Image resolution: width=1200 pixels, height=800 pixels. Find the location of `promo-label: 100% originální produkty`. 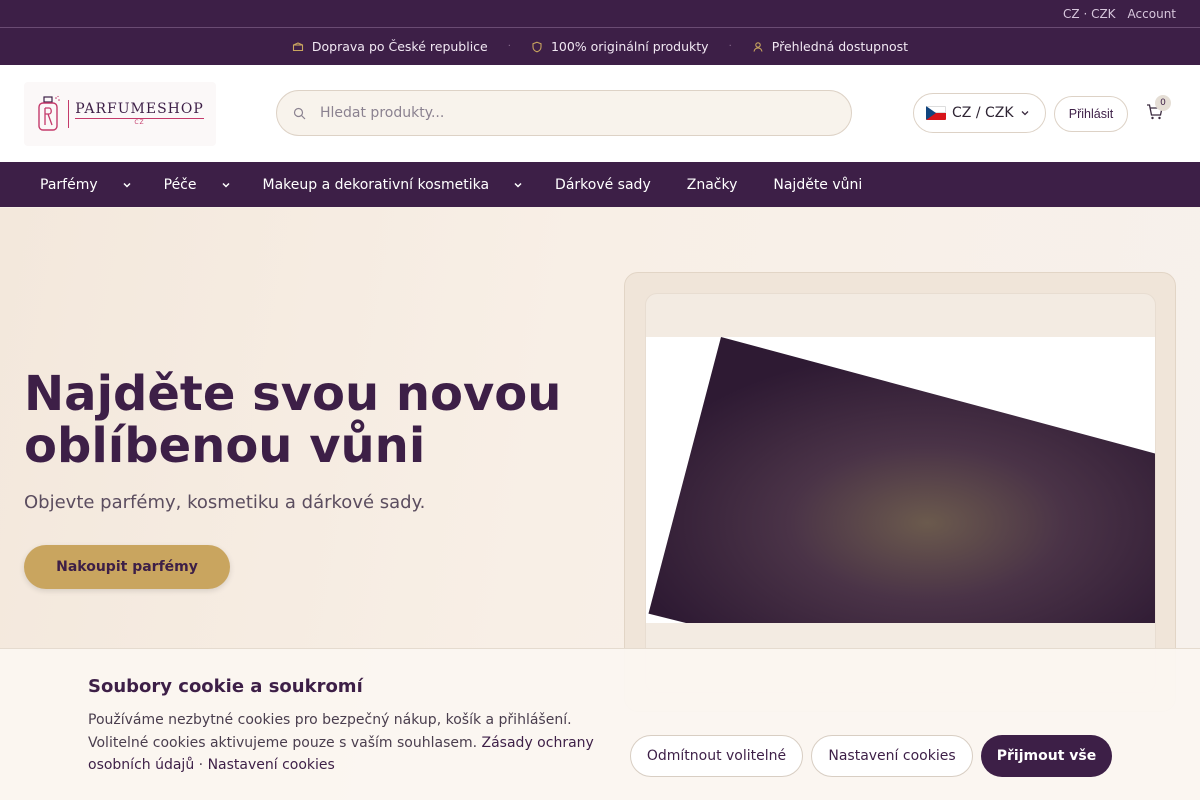

promo-label: 100% originální produkty is located at coordinates (629, 46).